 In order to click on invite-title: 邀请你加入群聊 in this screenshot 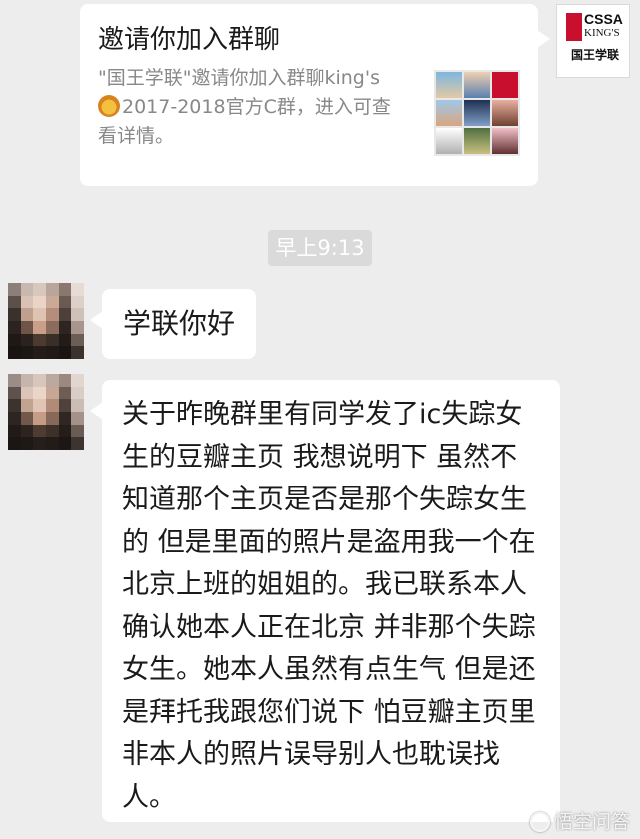, I will do `click(189, 40)`.